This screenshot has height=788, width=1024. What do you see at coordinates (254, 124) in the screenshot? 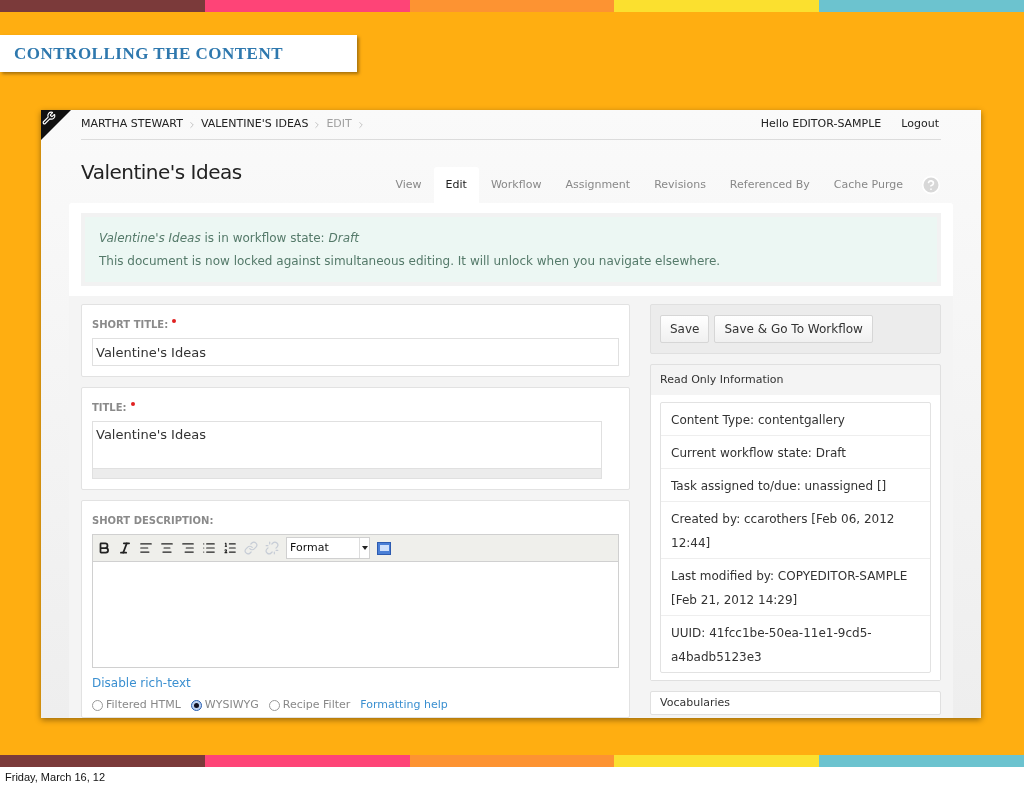
I see `breadcrumb-link: VALENTINE'S IDEAS` at bounding box center [254, 124].